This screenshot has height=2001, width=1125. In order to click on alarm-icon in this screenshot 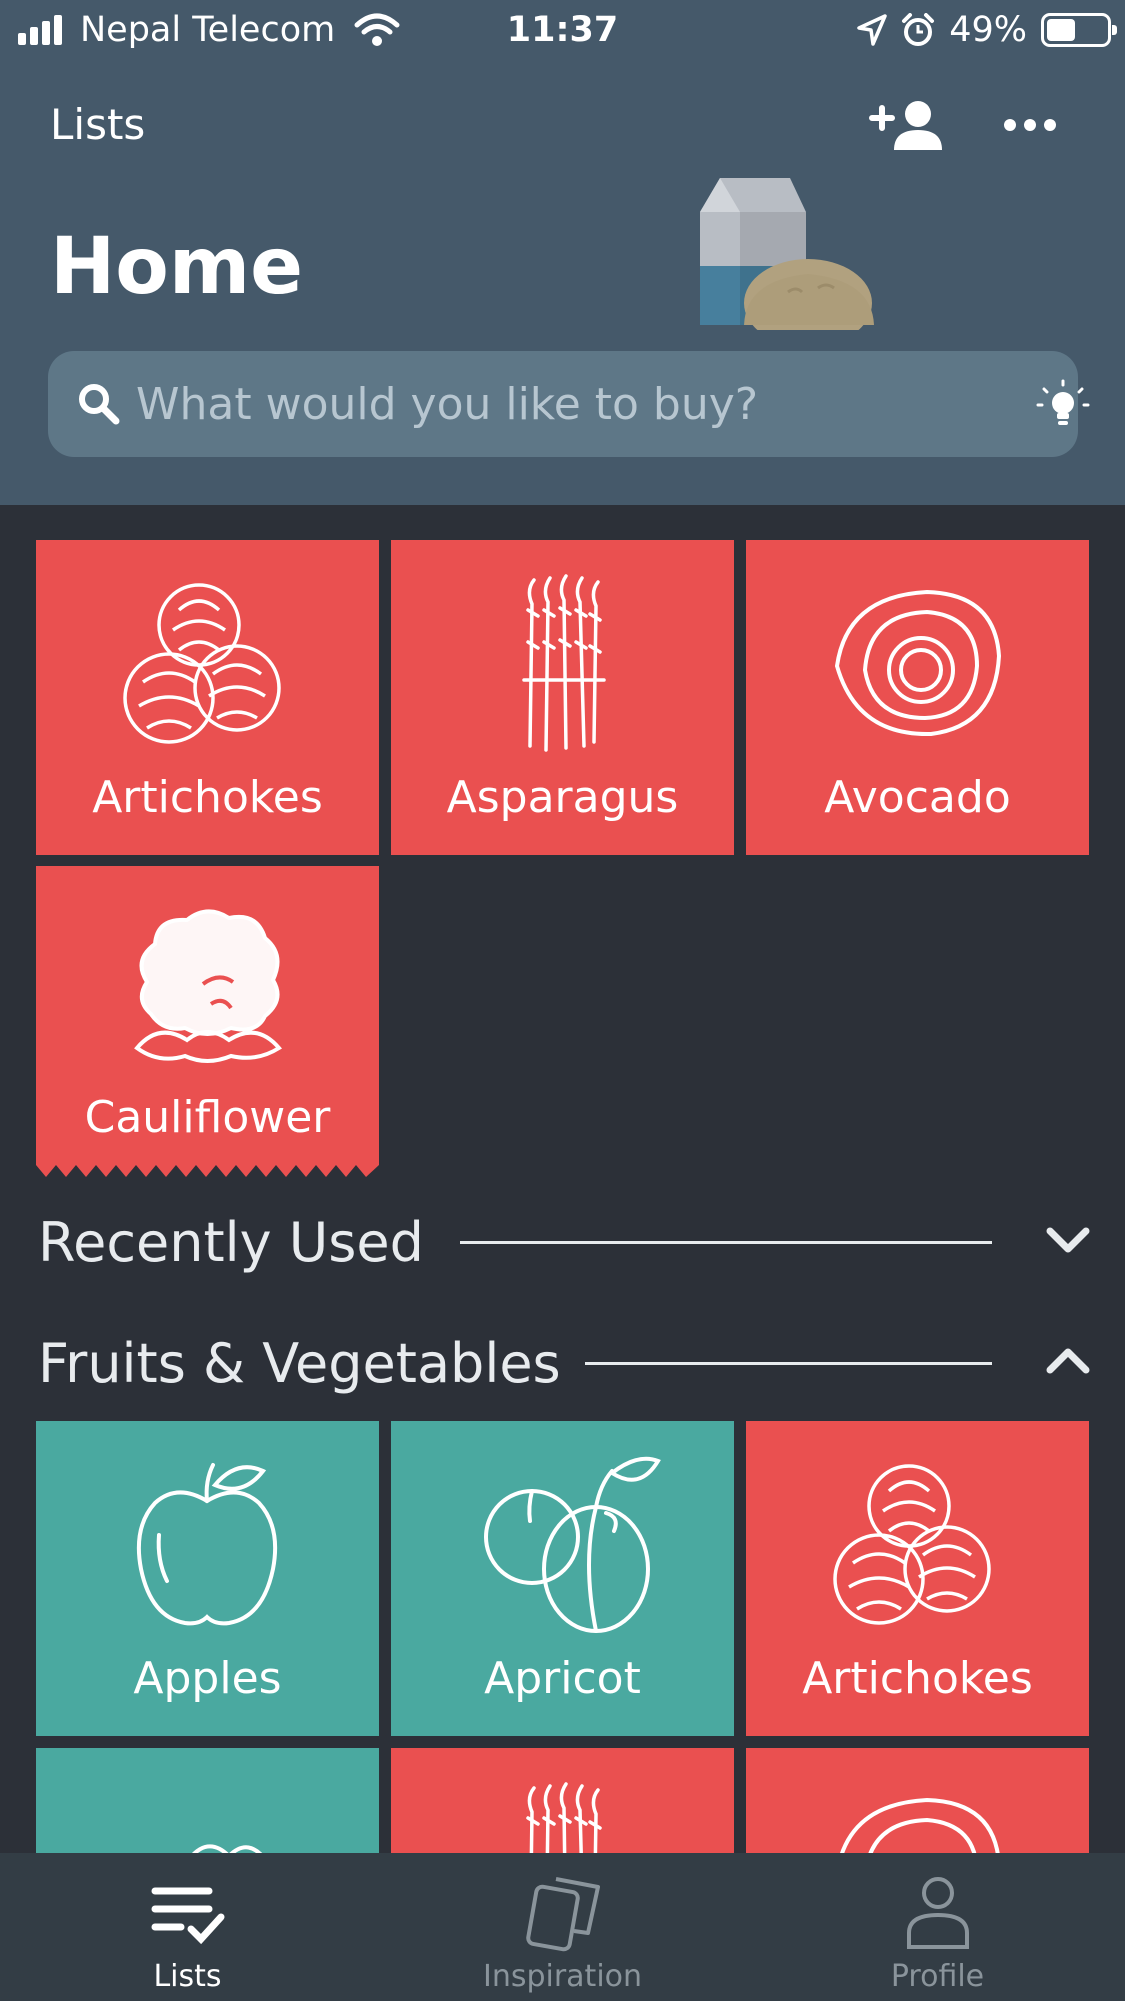, I will do `click(918, 29)`.